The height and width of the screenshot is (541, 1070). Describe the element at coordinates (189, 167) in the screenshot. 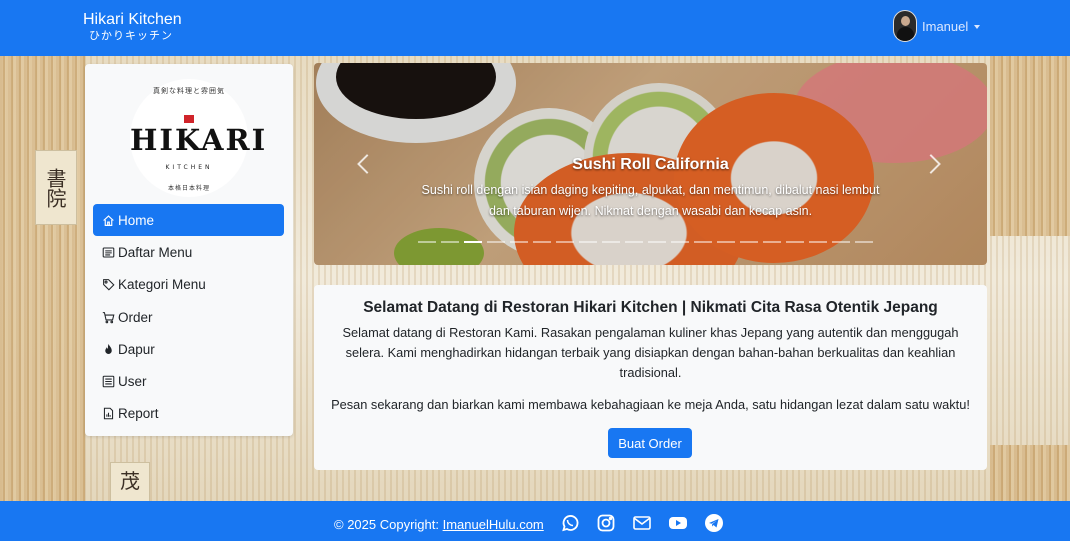

I see `logo-subtext: KITCHEN` at that location.